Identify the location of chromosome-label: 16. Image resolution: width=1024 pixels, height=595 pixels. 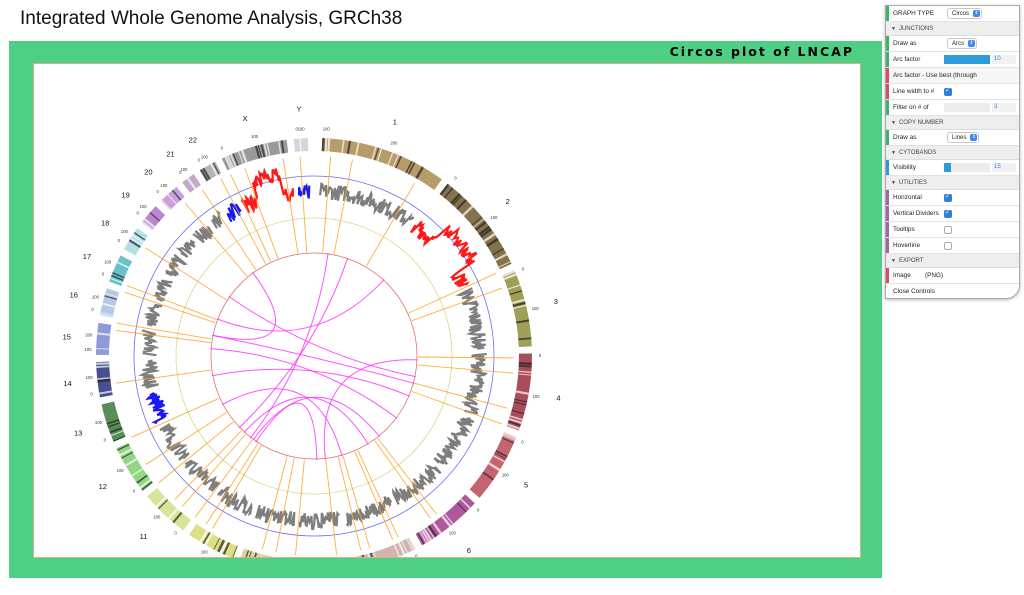
(74, 295).